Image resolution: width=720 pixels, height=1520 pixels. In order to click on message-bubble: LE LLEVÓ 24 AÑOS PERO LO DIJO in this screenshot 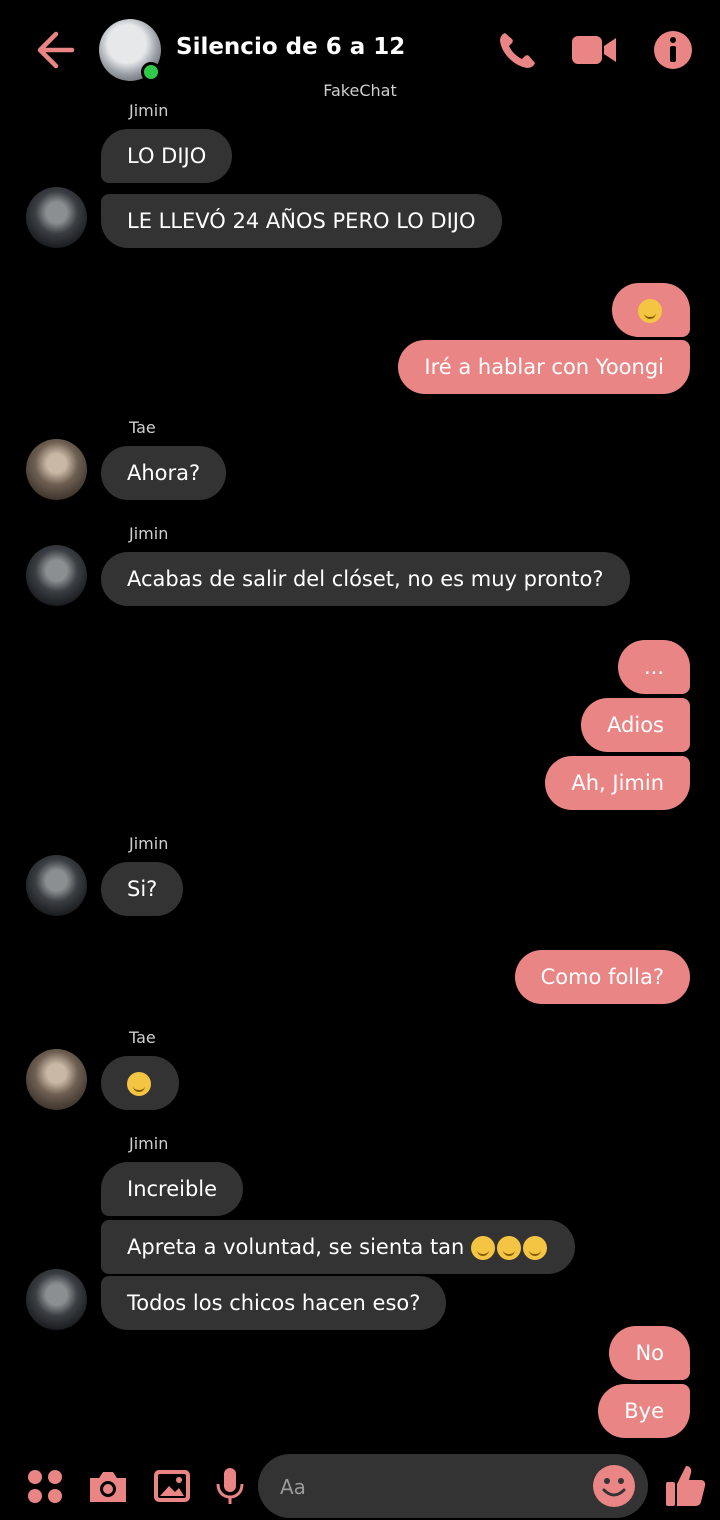, I will do `click(301, 221)`.